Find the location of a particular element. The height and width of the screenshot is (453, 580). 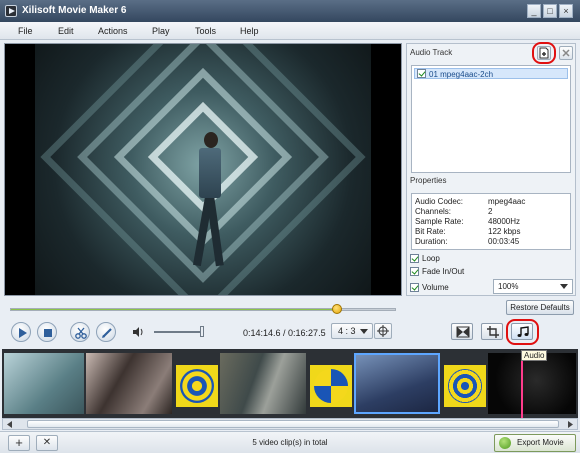

volume-select-value: 100% is located at coordinates (508, 286).